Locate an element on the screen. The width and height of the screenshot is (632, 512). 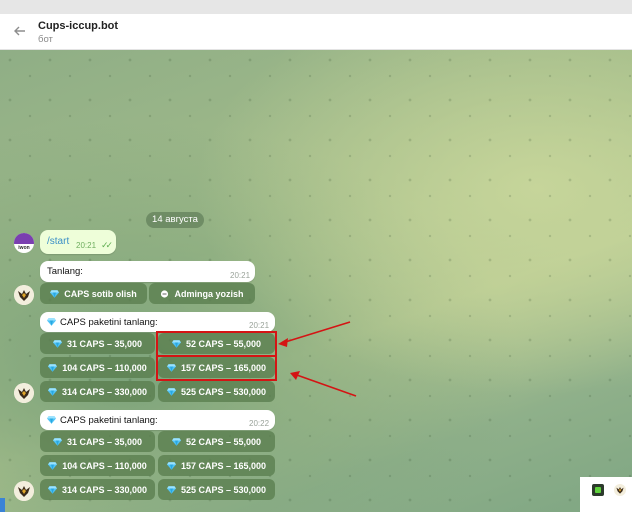
window-top-strip is located at coordinates (316, 7).